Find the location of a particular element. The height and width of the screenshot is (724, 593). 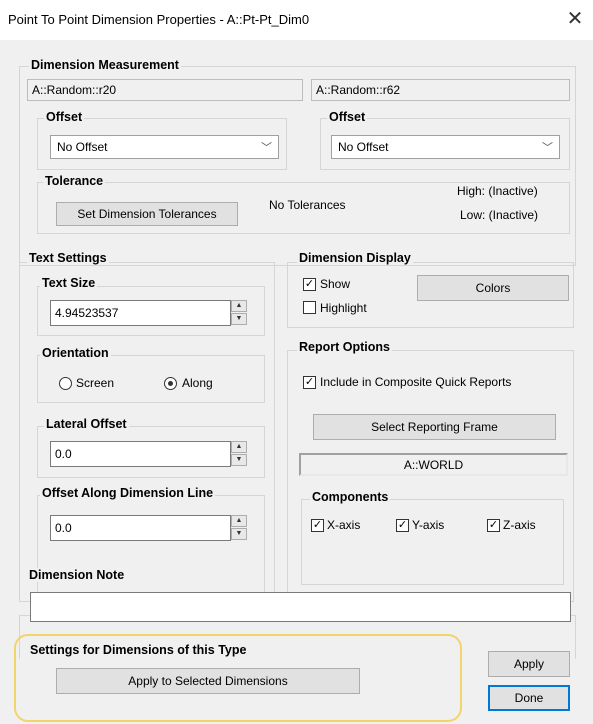

include-reports-label: Include in Composite Quick Reports is located at coordinates (416, 382).